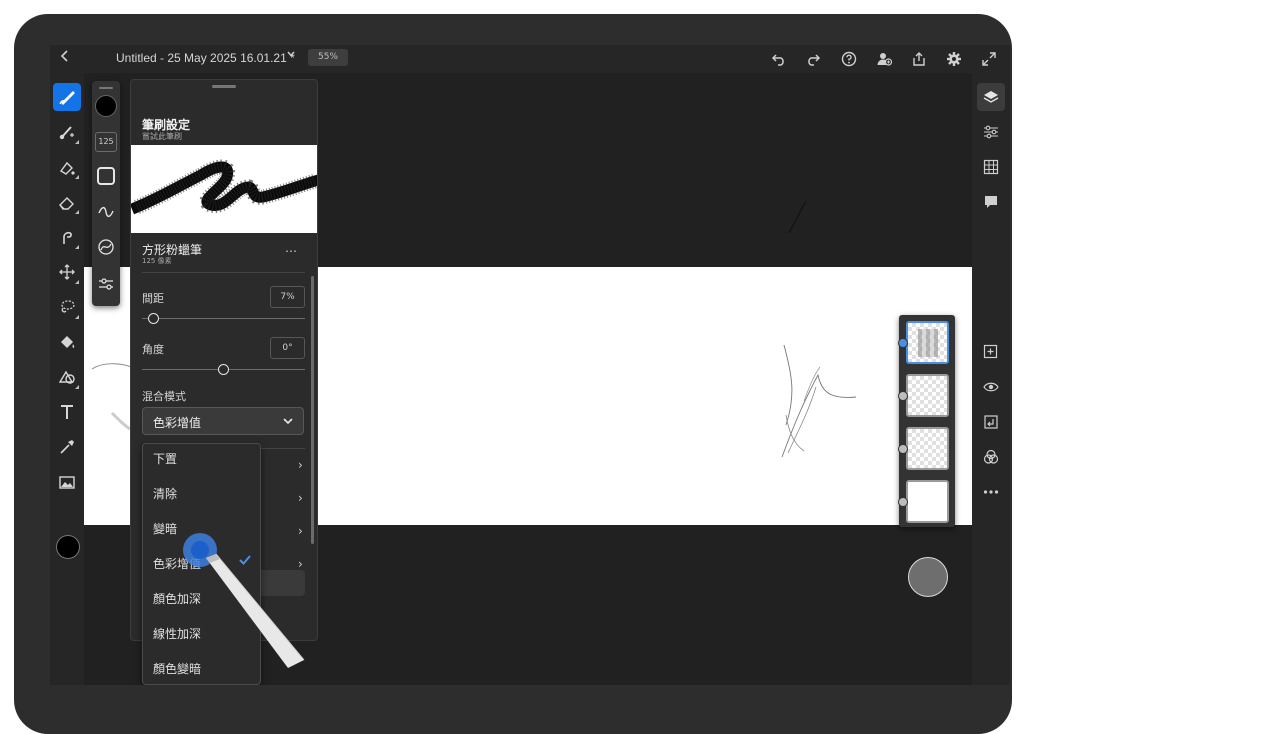 This screenshot has width=1280, height=734. What do you see at coordinates (884, 59) in the screenshot?
I see `invite-icon` at bounding box center [884, 59].